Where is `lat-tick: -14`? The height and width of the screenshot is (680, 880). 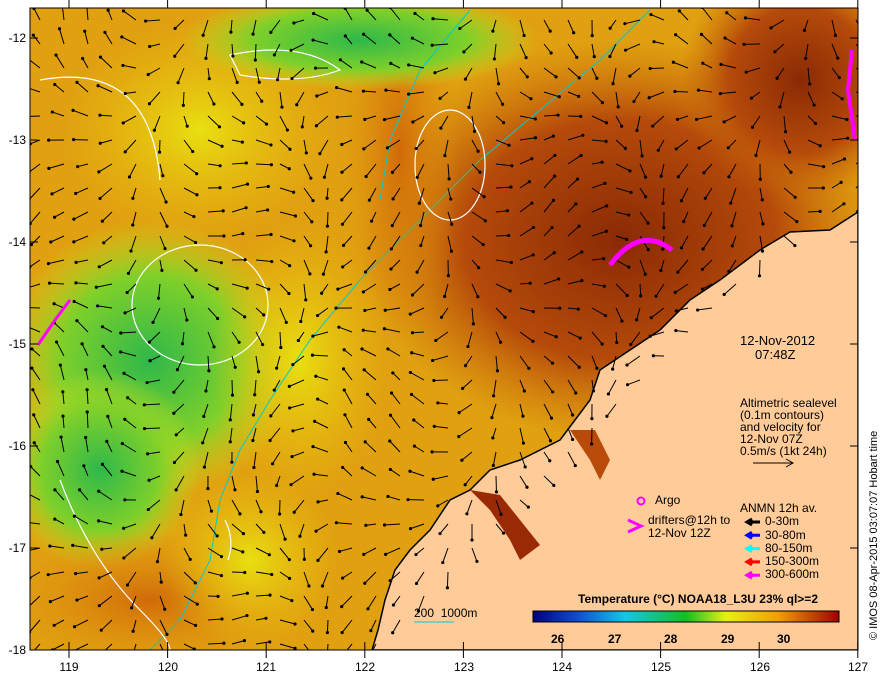 lat-tick: -14 is located at coordinates (17, 242).